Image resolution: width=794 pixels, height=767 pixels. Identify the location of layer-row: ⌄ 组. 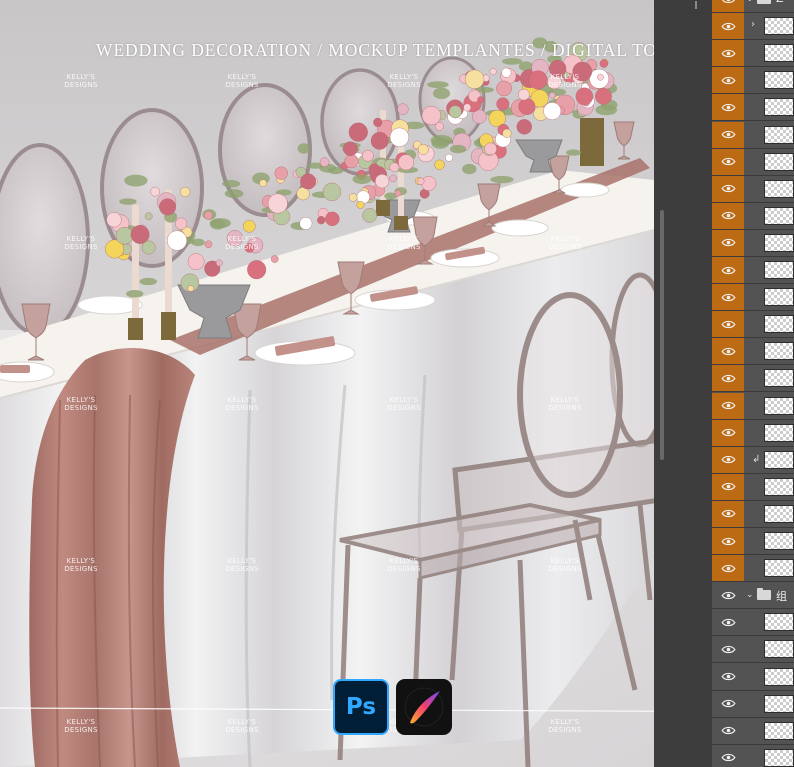
(753, 596).